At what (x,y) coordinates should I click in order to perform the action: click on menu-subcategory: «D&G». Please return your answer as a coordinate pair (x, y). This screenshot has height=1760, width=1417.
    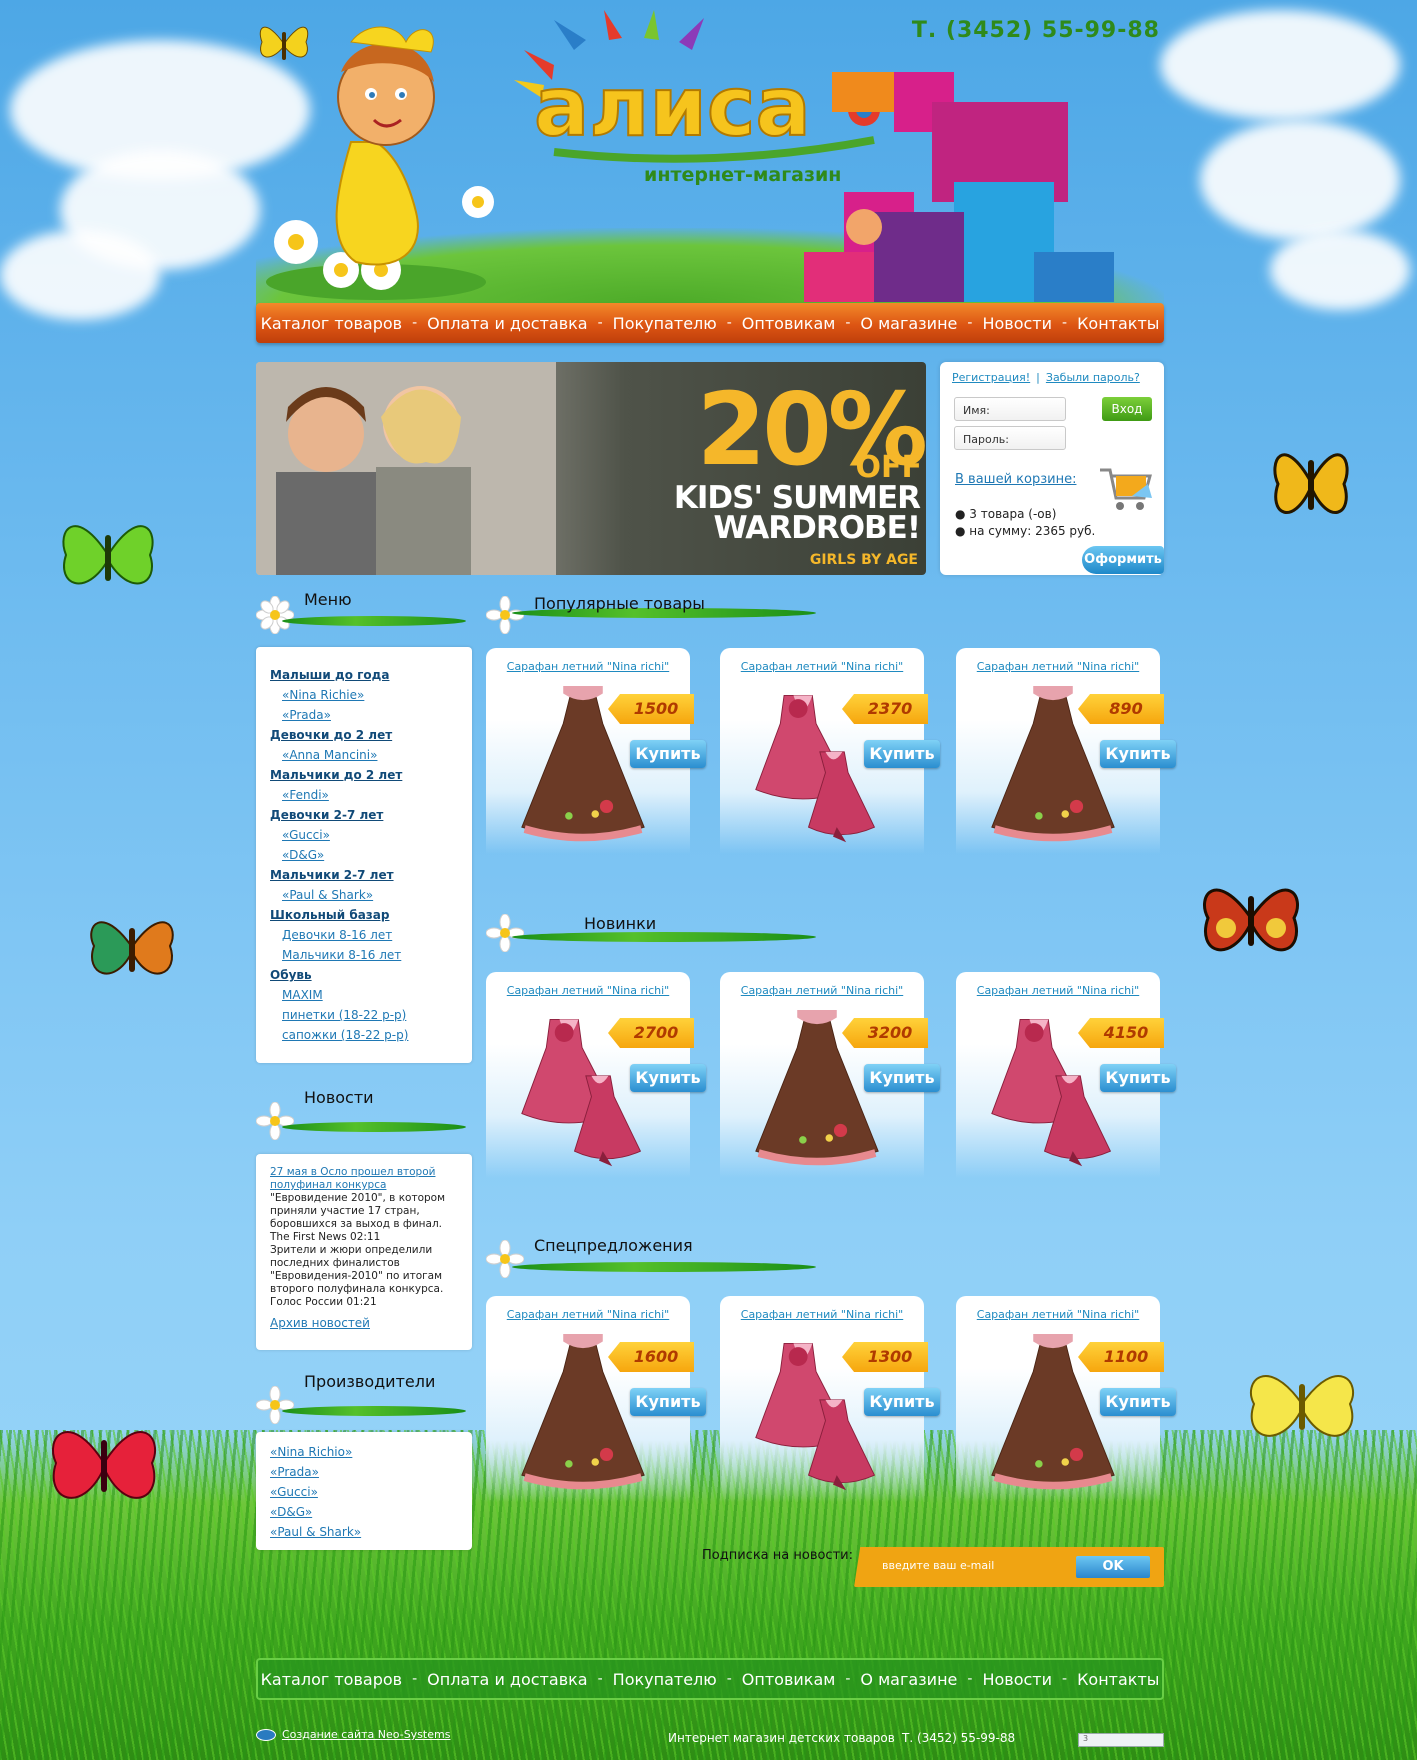
    Looking at the image, I should click on (371, 855).